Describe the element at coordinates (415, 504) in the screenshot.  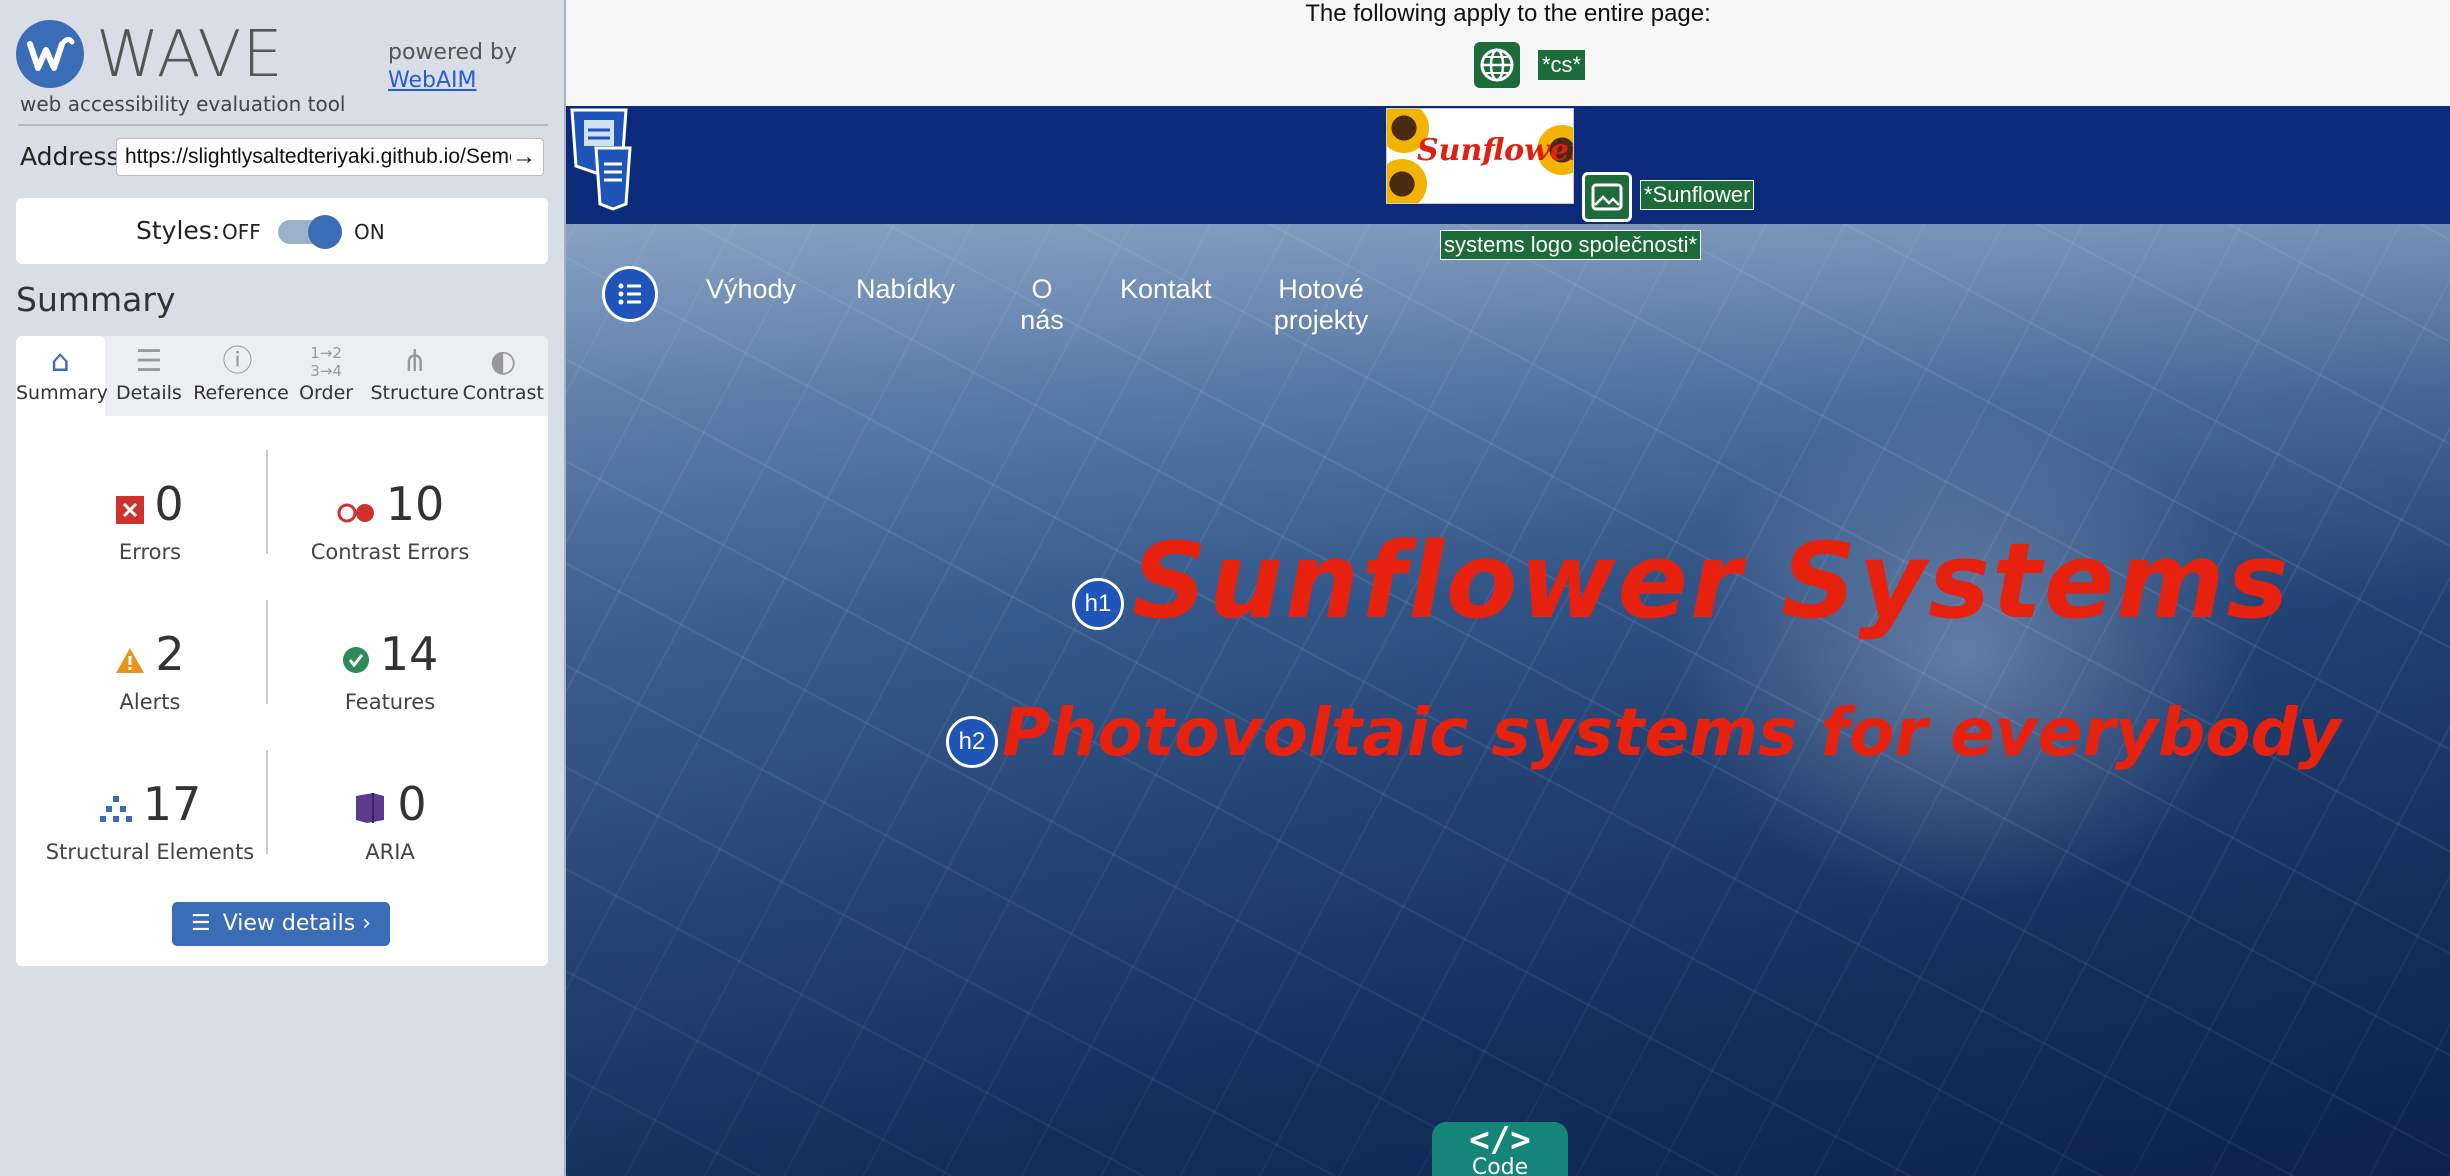
I see `contrast-errors-count: 10` at that location.